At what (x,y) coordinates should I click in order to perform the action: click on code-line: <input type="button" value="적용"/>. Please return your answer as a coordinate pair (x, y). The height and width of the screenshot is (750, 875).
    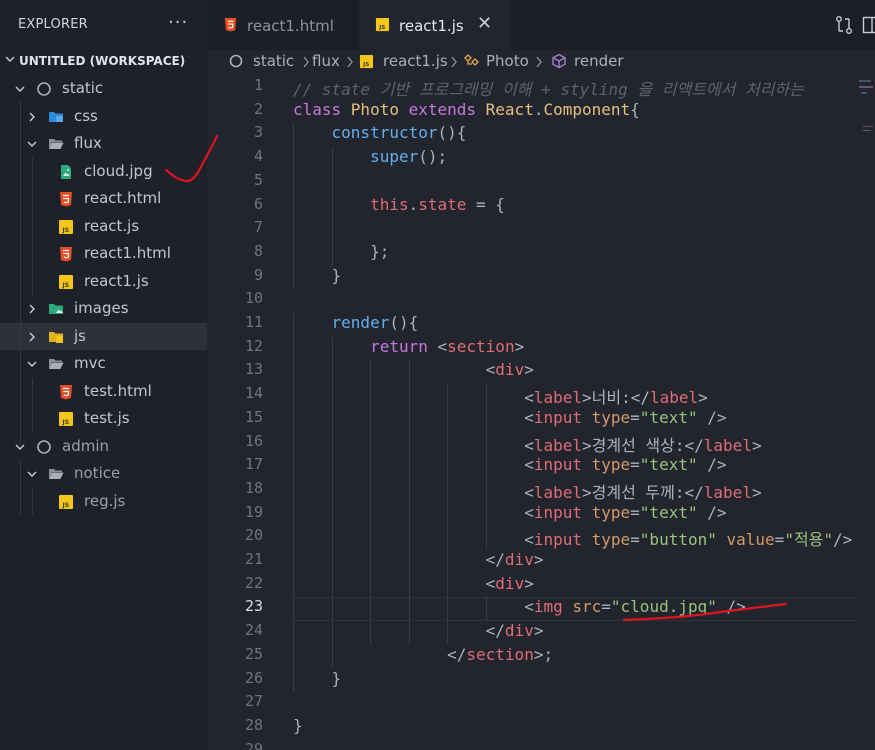
    Looking at the image, I should click on (572, 538).